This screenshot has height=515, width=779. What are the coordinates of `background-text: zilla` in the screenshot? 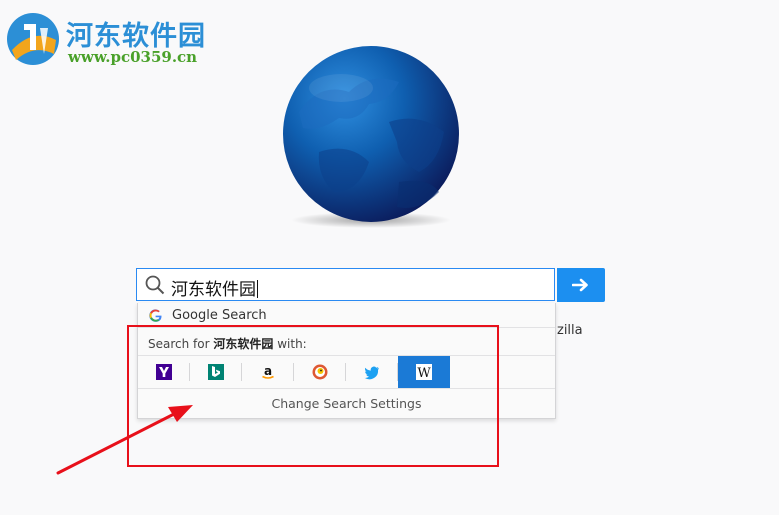 It's located at (570, 330).